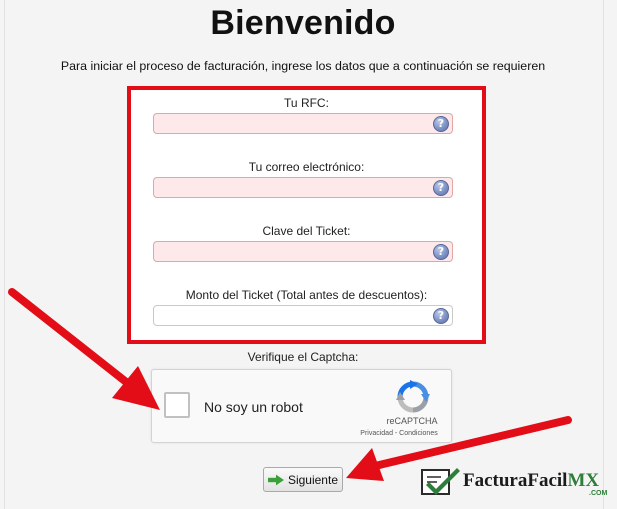  What do you see at coordinates (4, 254) in the screenshot?
I see `frame-left-border` at bounding box center [4, 254].